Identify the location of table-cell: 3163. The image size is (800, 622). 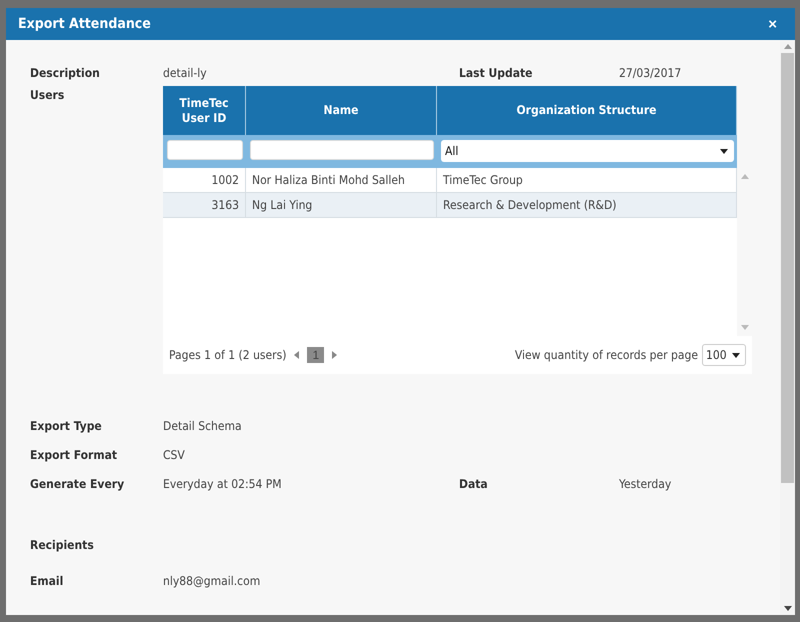
(204, 205).